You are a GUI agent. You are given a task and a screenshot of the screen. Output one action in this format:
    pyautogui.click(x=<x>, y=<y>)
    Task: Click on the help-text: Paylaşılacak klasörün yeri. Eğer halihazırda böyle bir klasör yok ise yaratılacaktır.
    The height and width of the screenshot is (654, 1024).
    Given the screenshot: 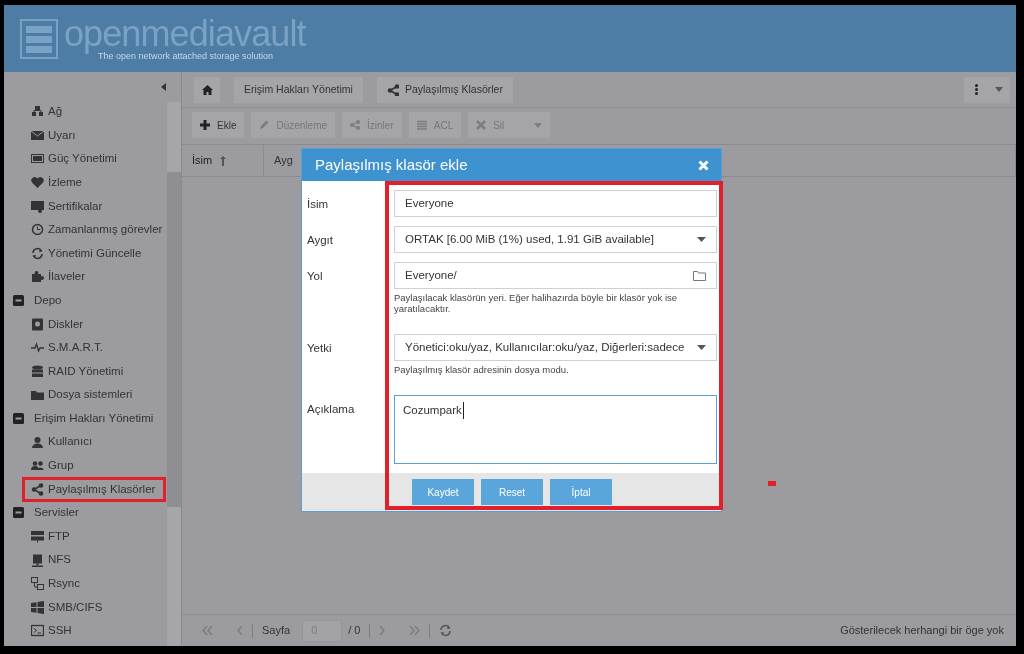 What is the action you would take?
    pyautogui.click(x=536, y=303)
    